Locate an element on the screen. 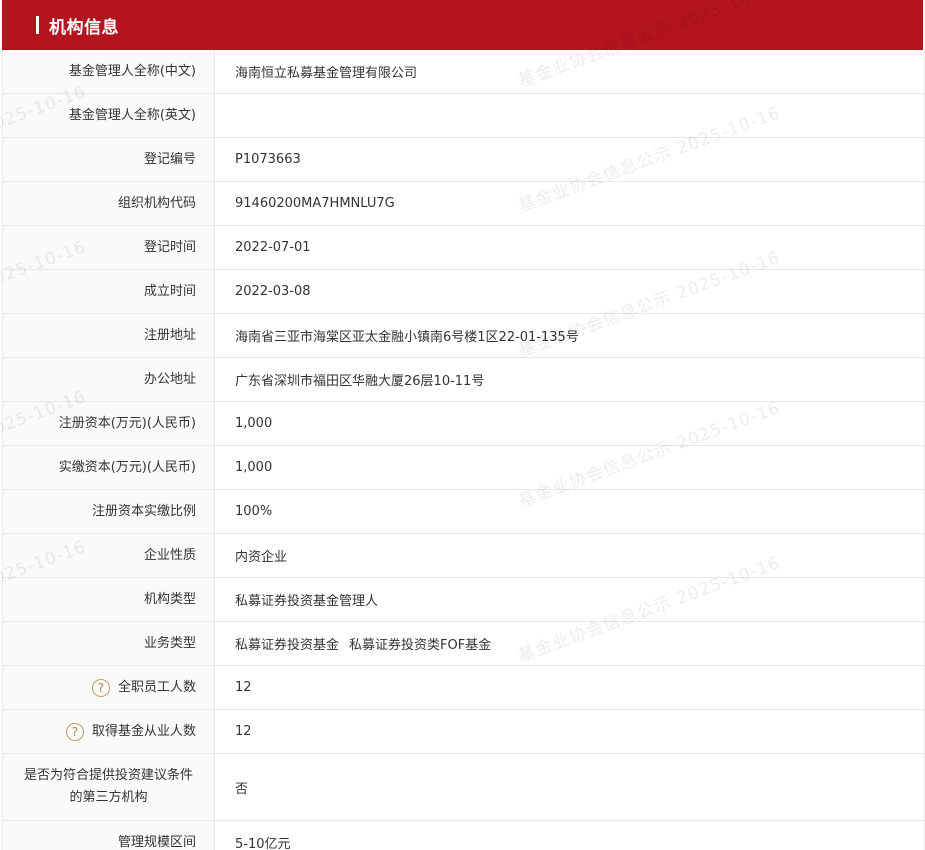 Image resolution: width=925 pixels, height=850 pixels. paid-in-ratio: 100% is located at coordinates (254, 511).